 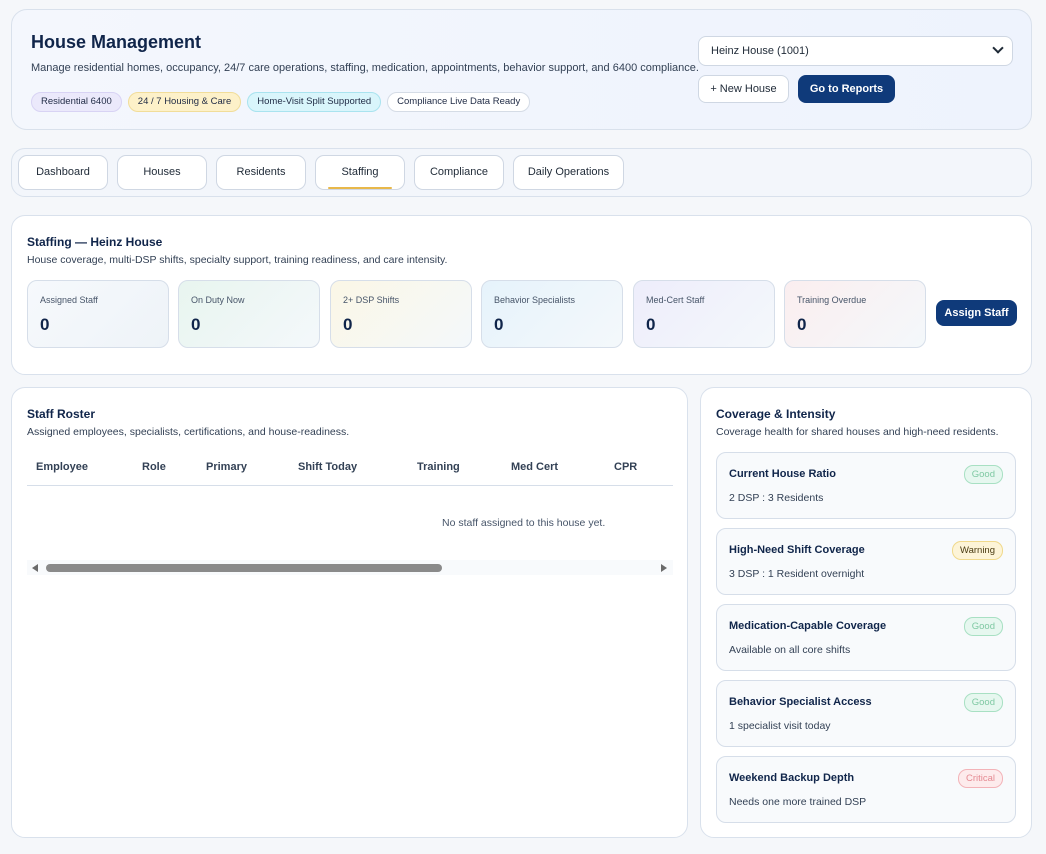 What do you see at coordinates (327, 467) in the screenshot?
I see `column-header-shift-today: Shift Today` at bounding box center [327, 467].